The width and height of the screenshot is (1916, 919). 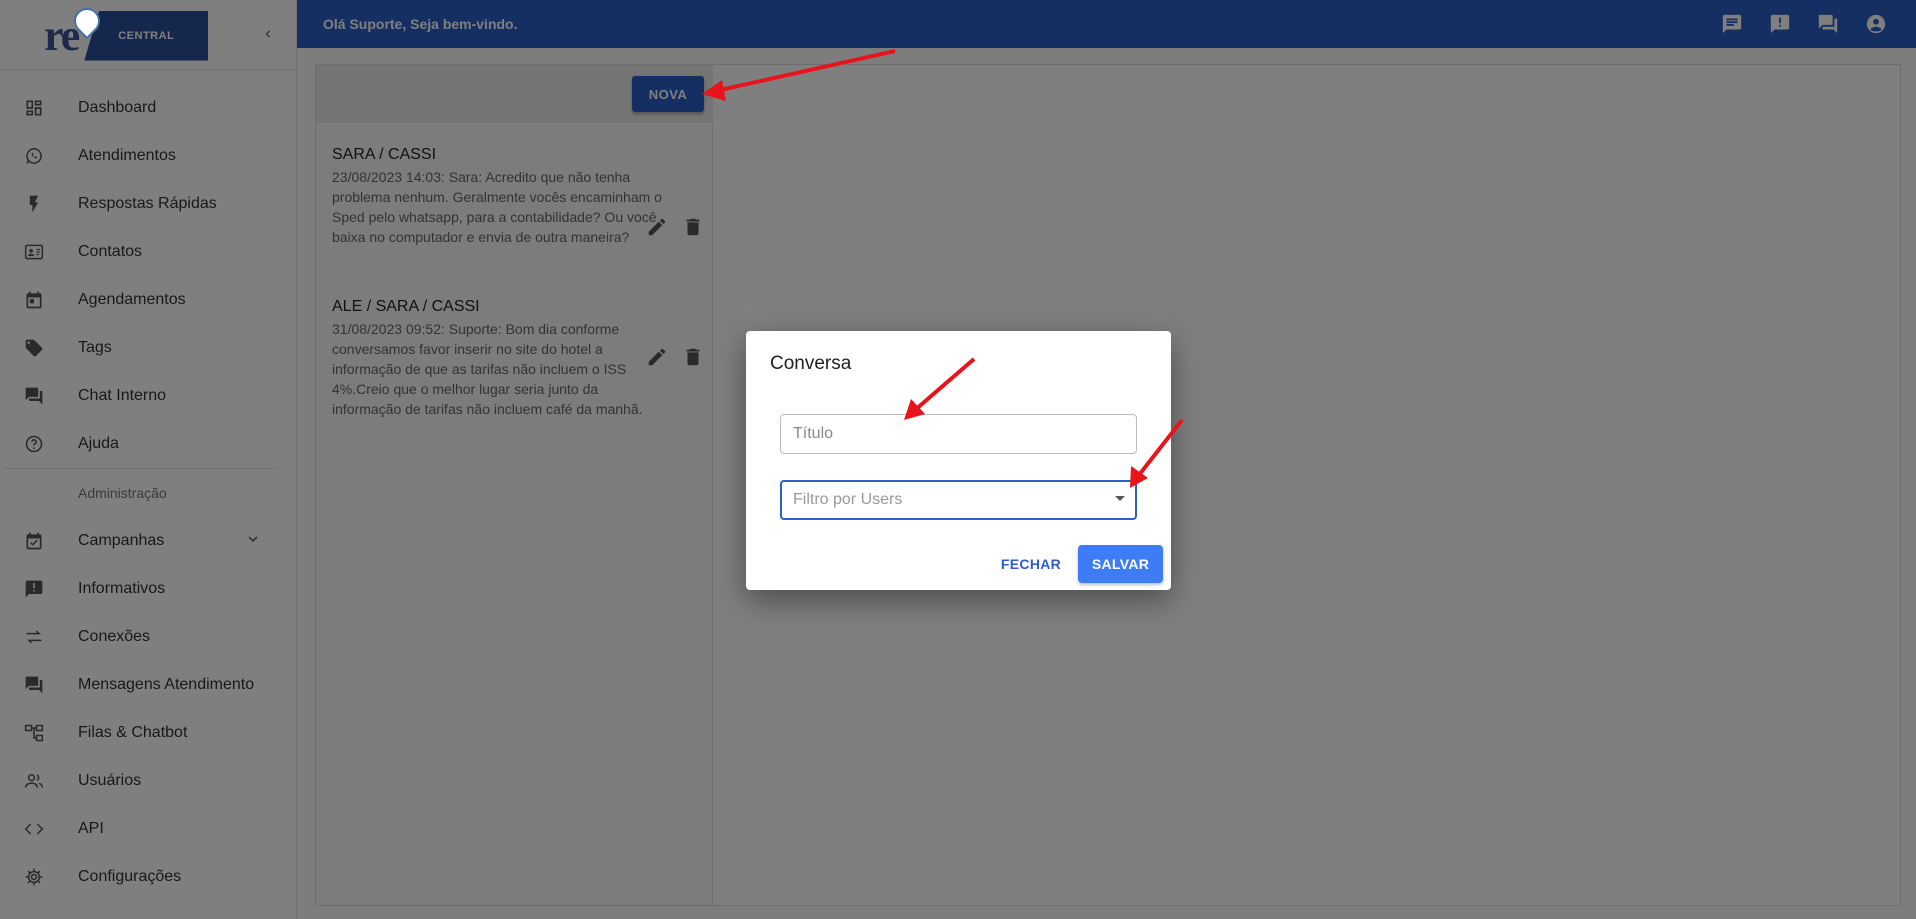 I want to click on title-input, so click(x=958, y=434).